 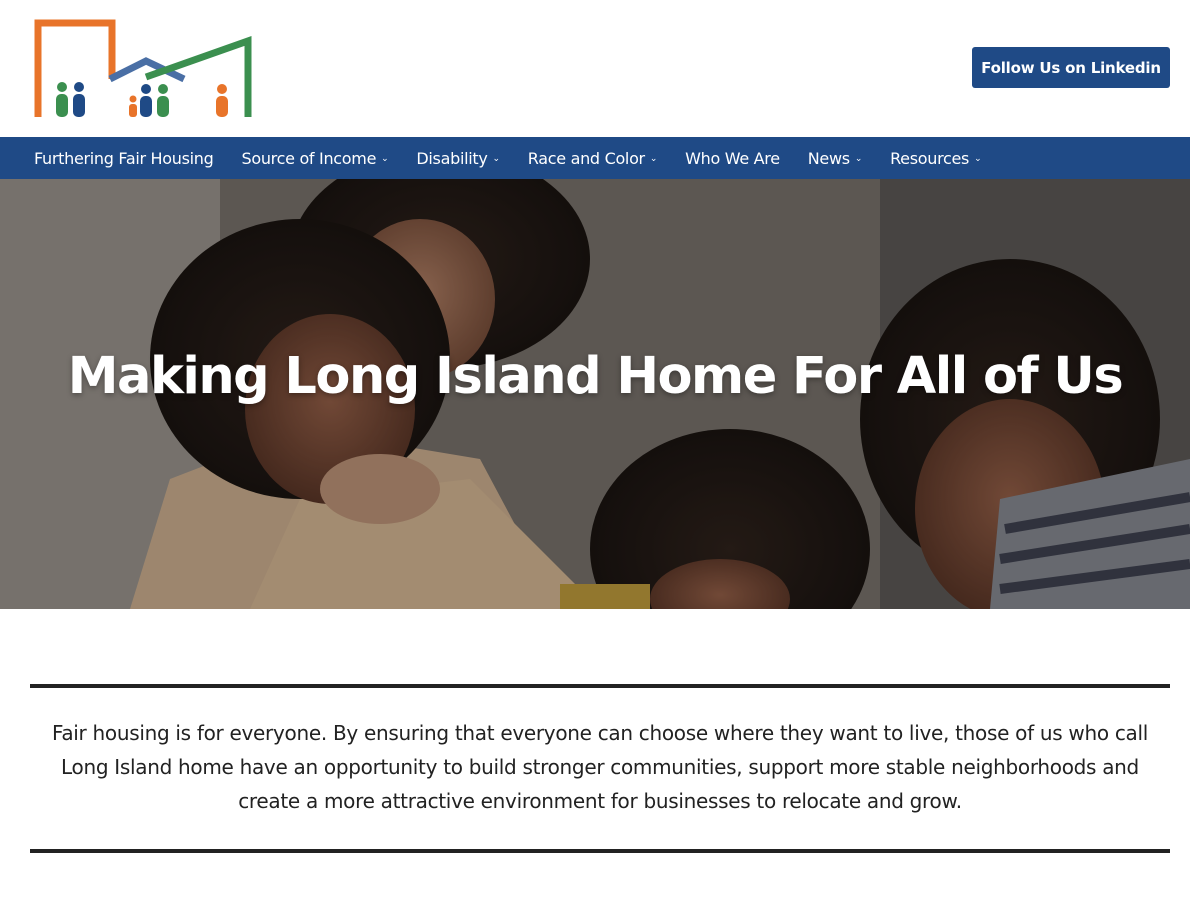 What do you see at coordinates (930, 158) in the screenshot?
I see `nav-item-label: Resources` at bounding box center [930, 158].